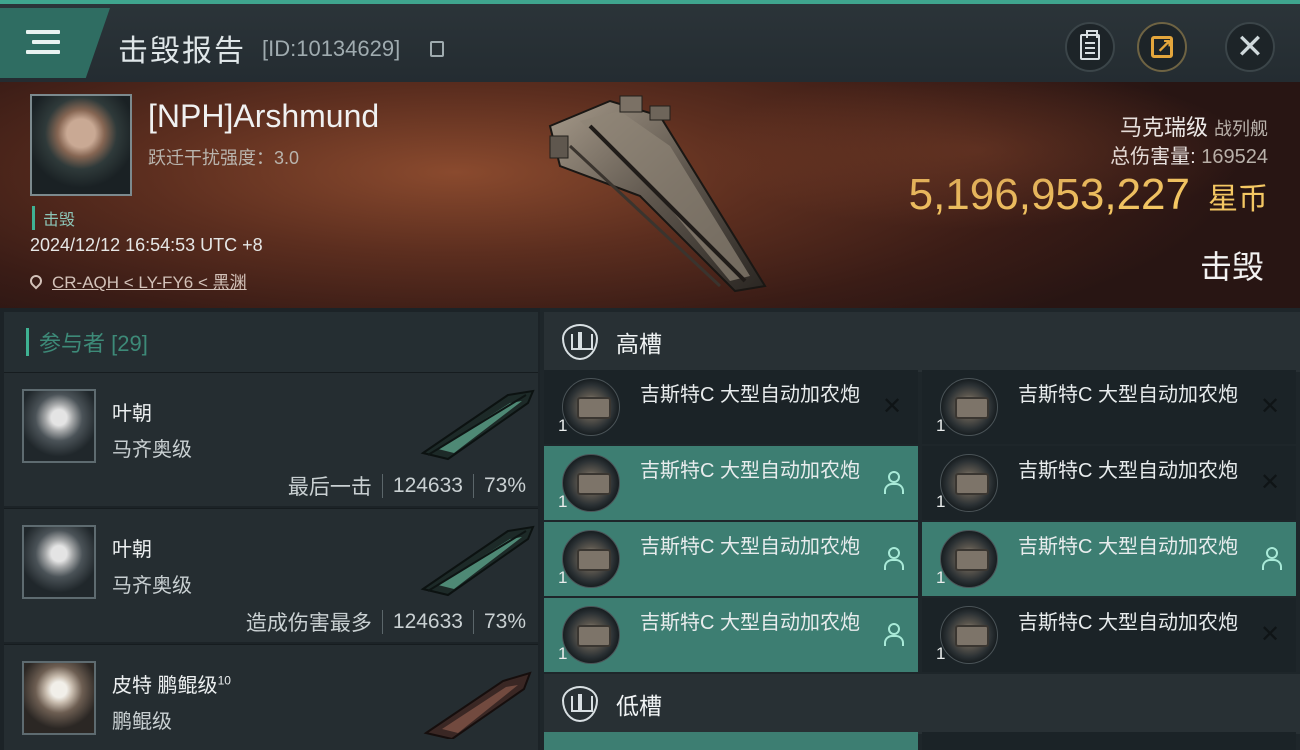 This screenshot has height=750, width=1300. What do you see at coordinates (263, 116) in the screenshot?
I see `victim-name: [NPH]Arshmund` at bounding box center [263, 116].